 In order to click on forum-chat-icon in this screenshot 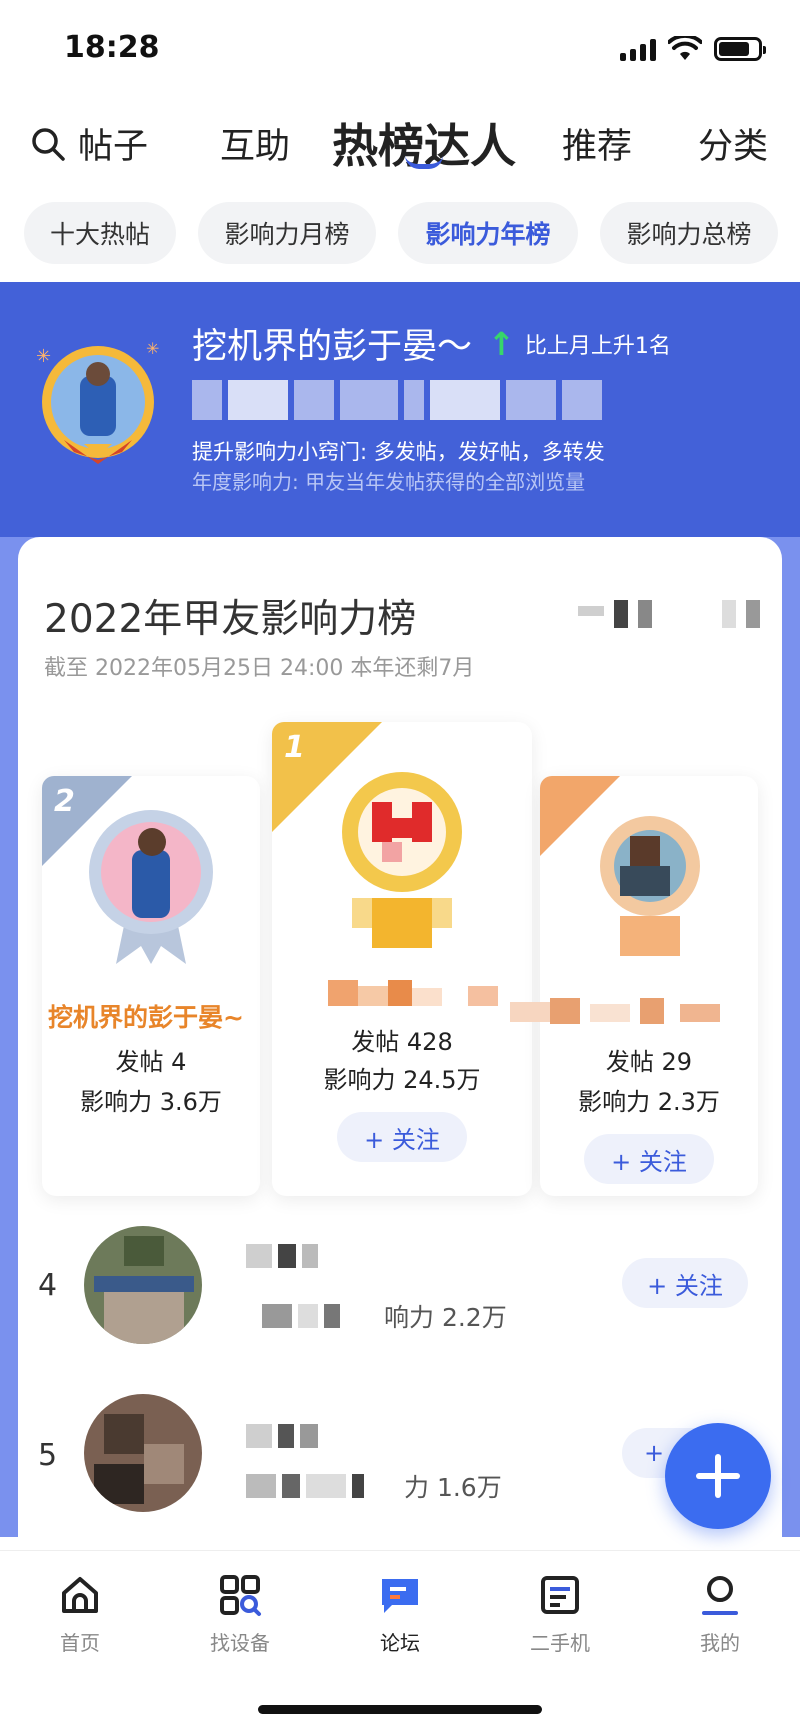, I will do `click(400, 1596)`.